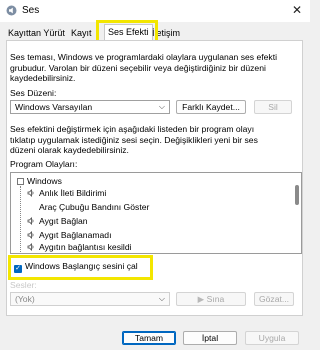  I want to click on speaker-app-icon, so click(11, 10).